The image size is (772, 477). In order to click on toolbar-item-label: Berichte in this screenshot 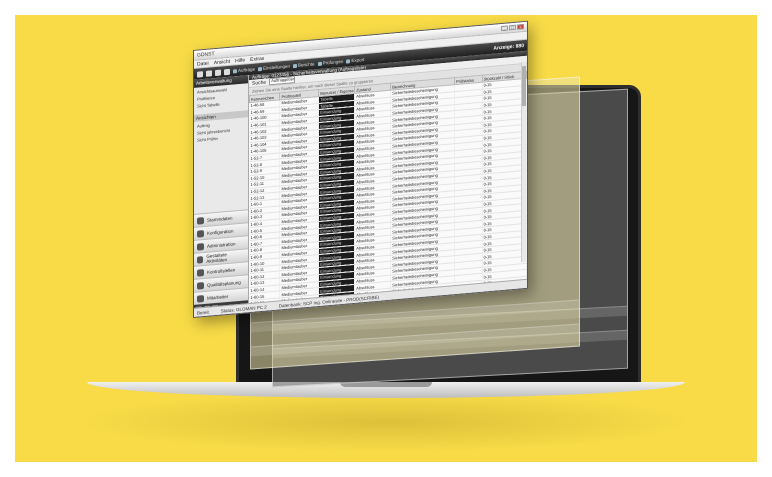, I will do `click(306, 64)`.